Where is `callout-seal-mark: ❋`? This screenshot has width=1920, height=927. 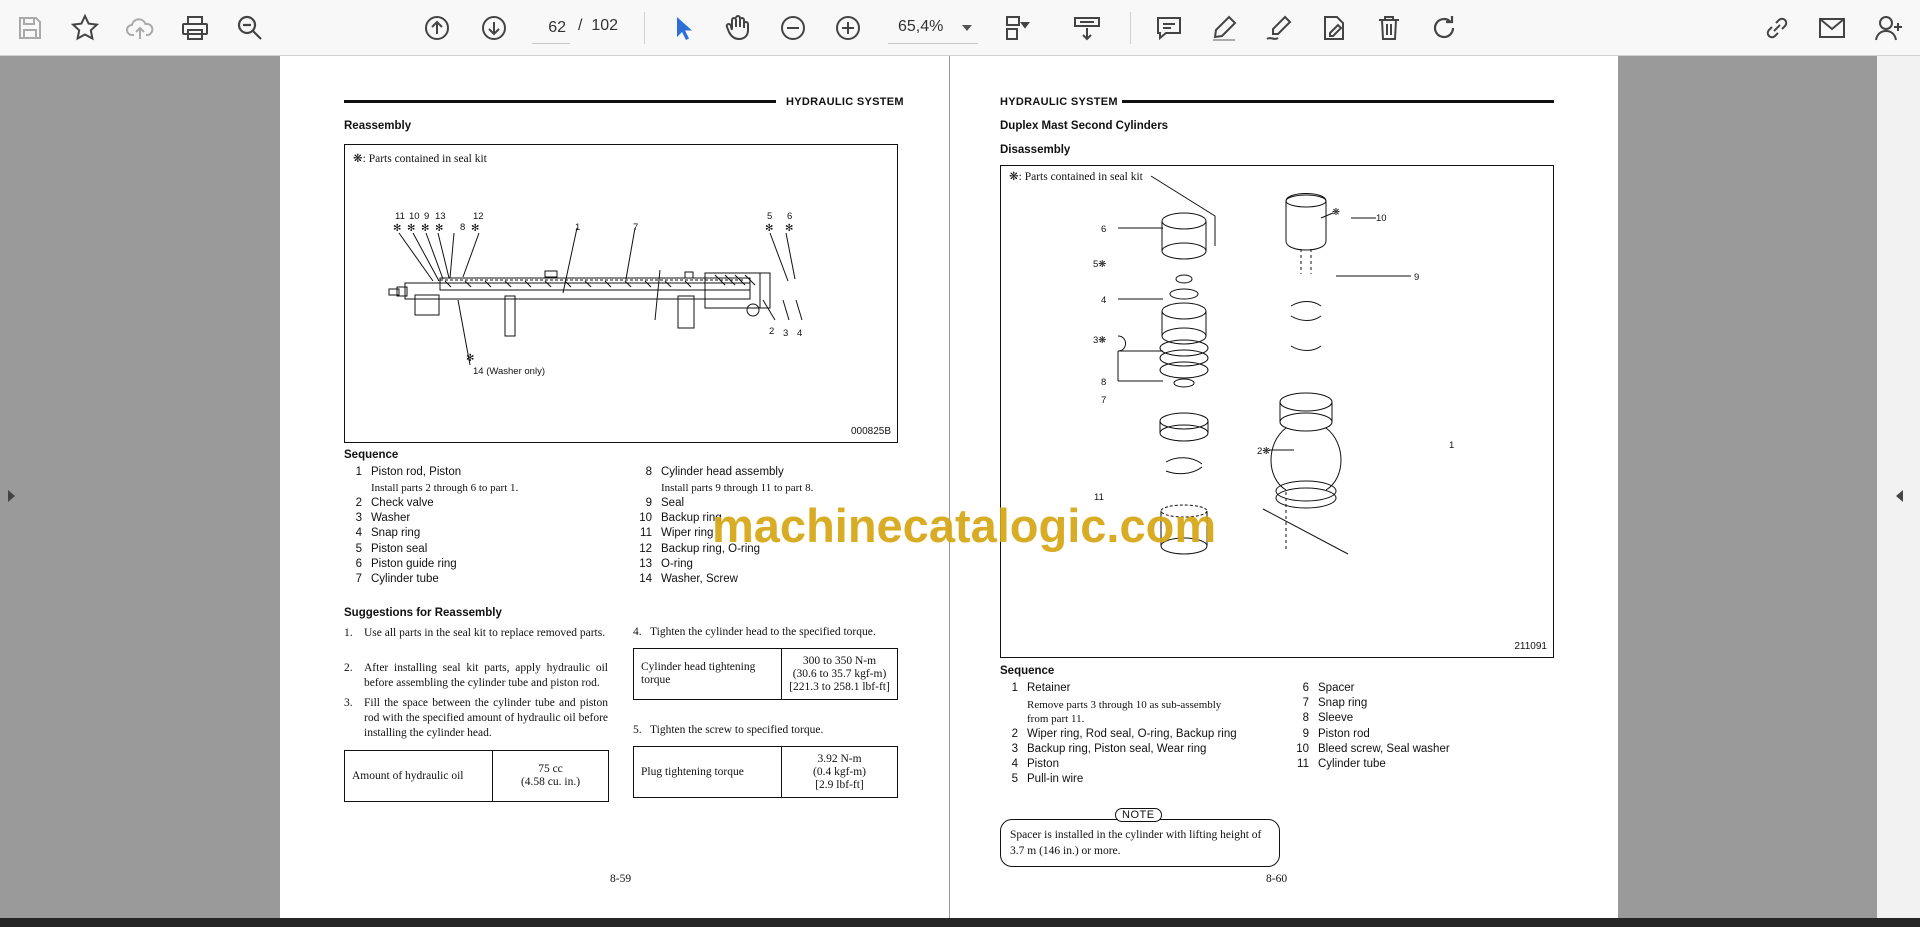
callout-seal-mark: ❋ is located at coordinates (1336, 212).